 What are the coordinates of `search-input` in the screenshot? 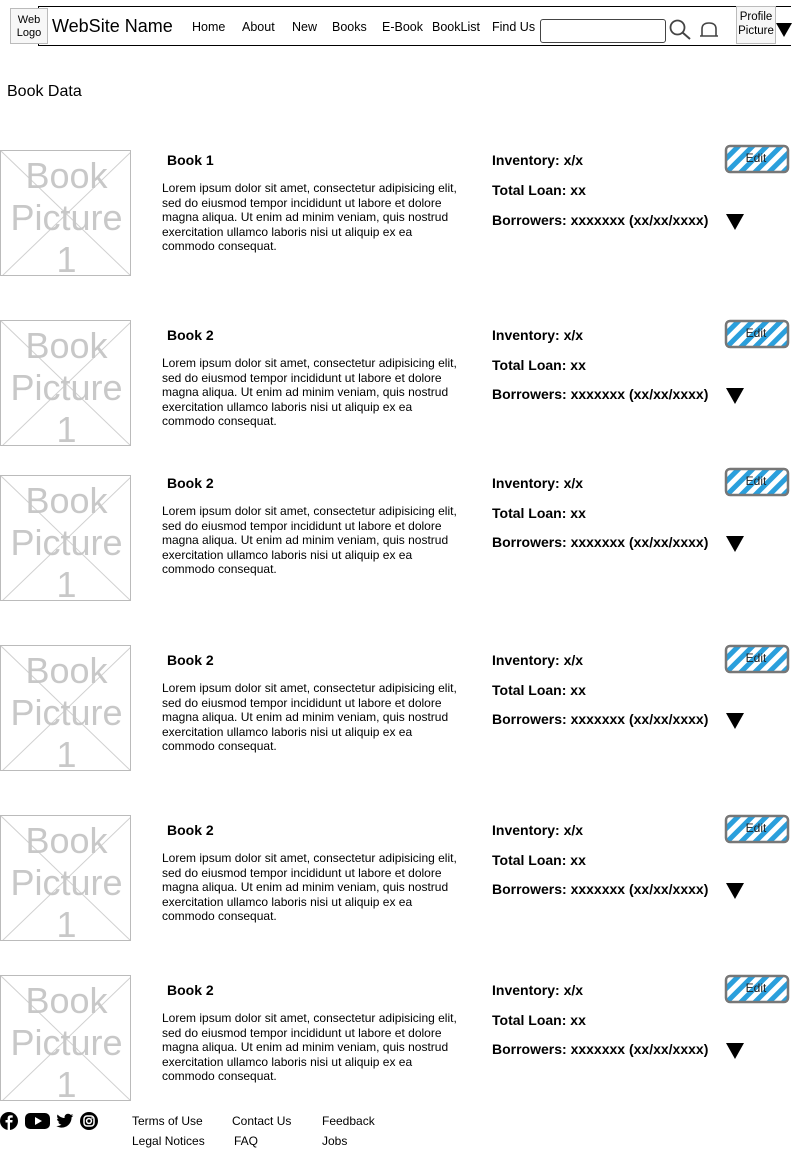 It's located at (603, 31).